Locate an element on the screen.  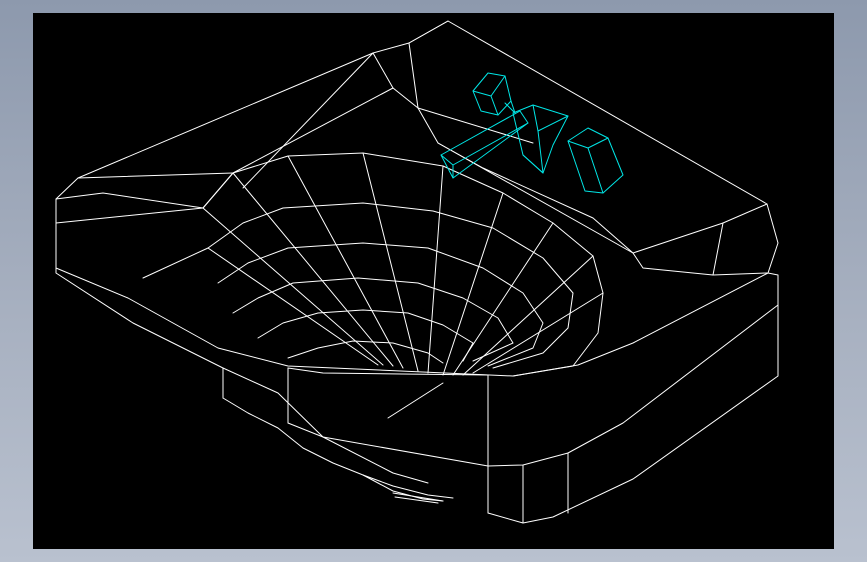
faucet-handle-right-top is located at coordinates (588, 143).